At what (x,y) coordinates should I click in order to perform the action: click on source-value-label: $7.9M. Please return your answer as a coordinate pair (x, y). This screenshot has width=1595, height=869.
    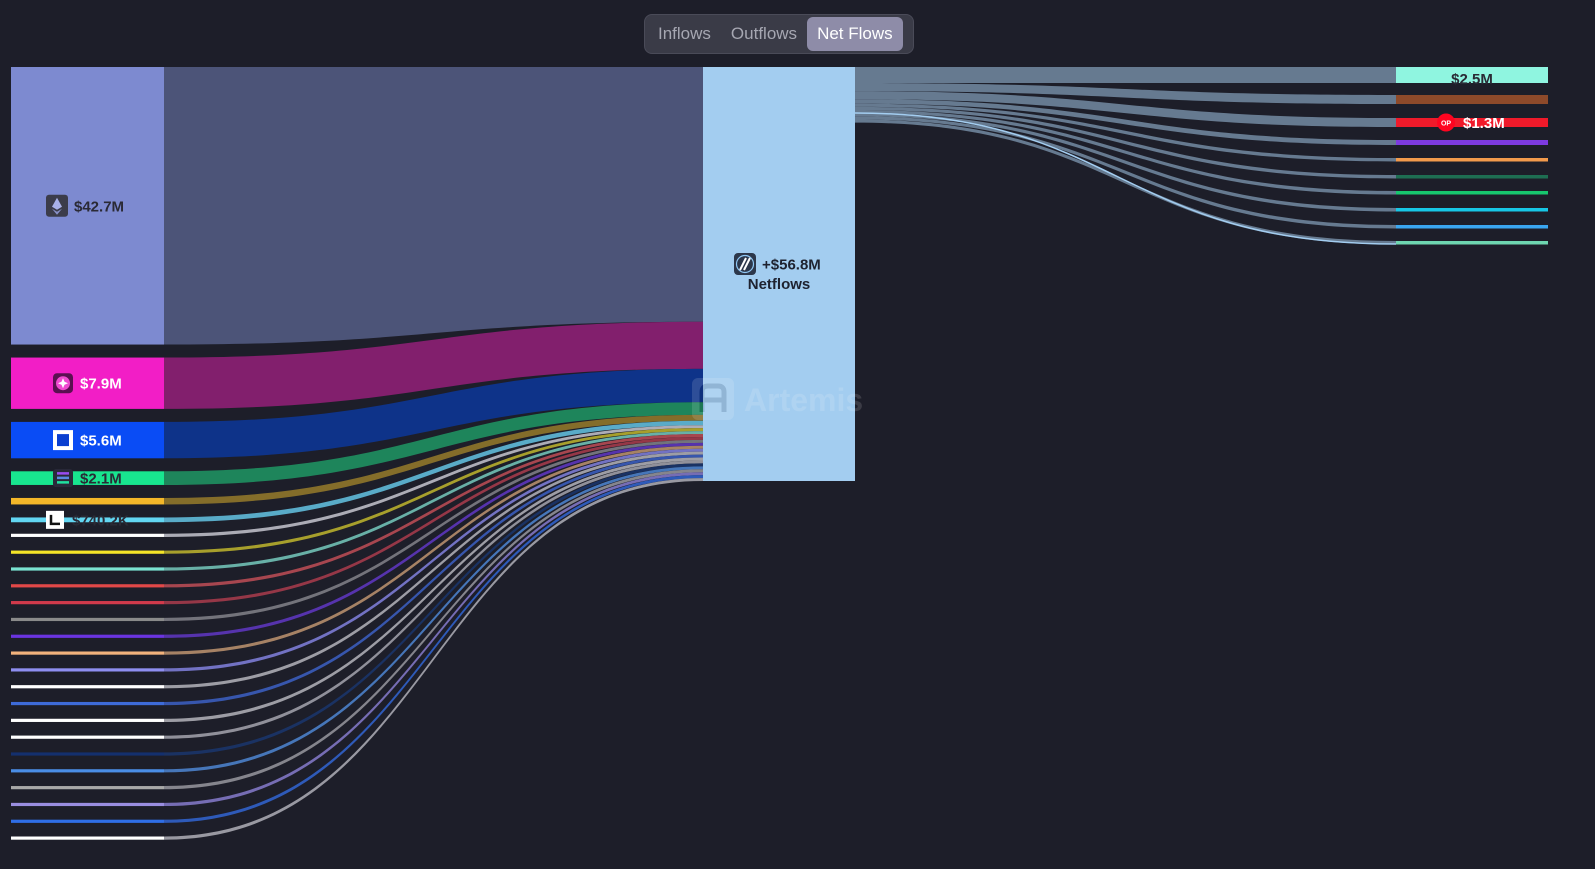
    Looking at the image, I should click on (101, 384).